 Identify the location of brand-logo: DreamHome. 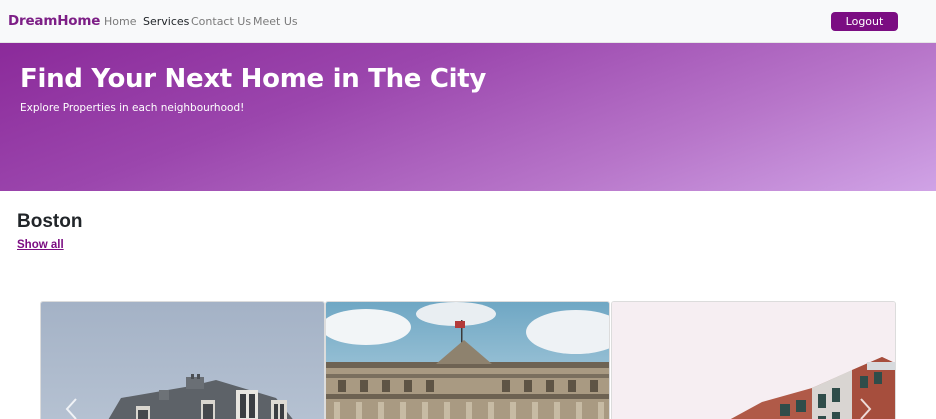
(54, 21).